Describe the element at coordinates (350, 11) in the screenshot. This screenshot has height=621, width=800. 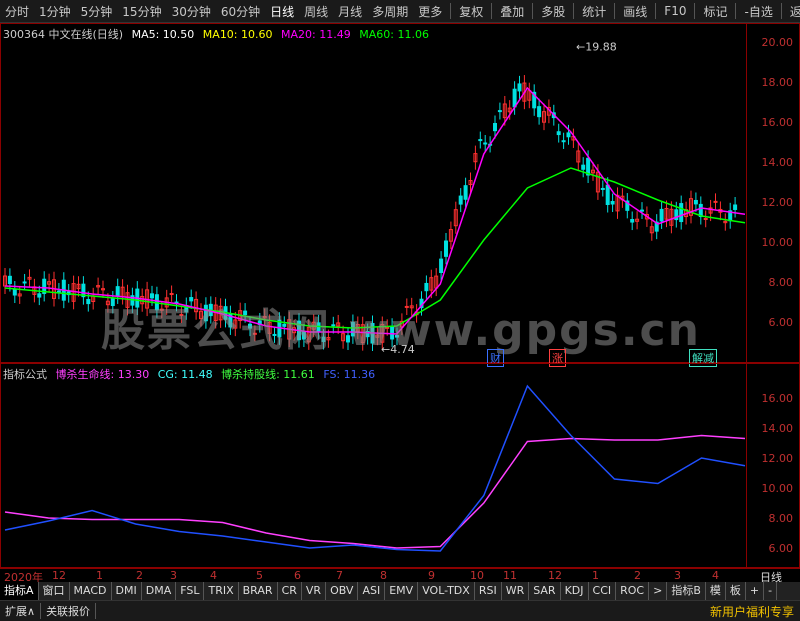
I see `period-8: 月线` at that location.